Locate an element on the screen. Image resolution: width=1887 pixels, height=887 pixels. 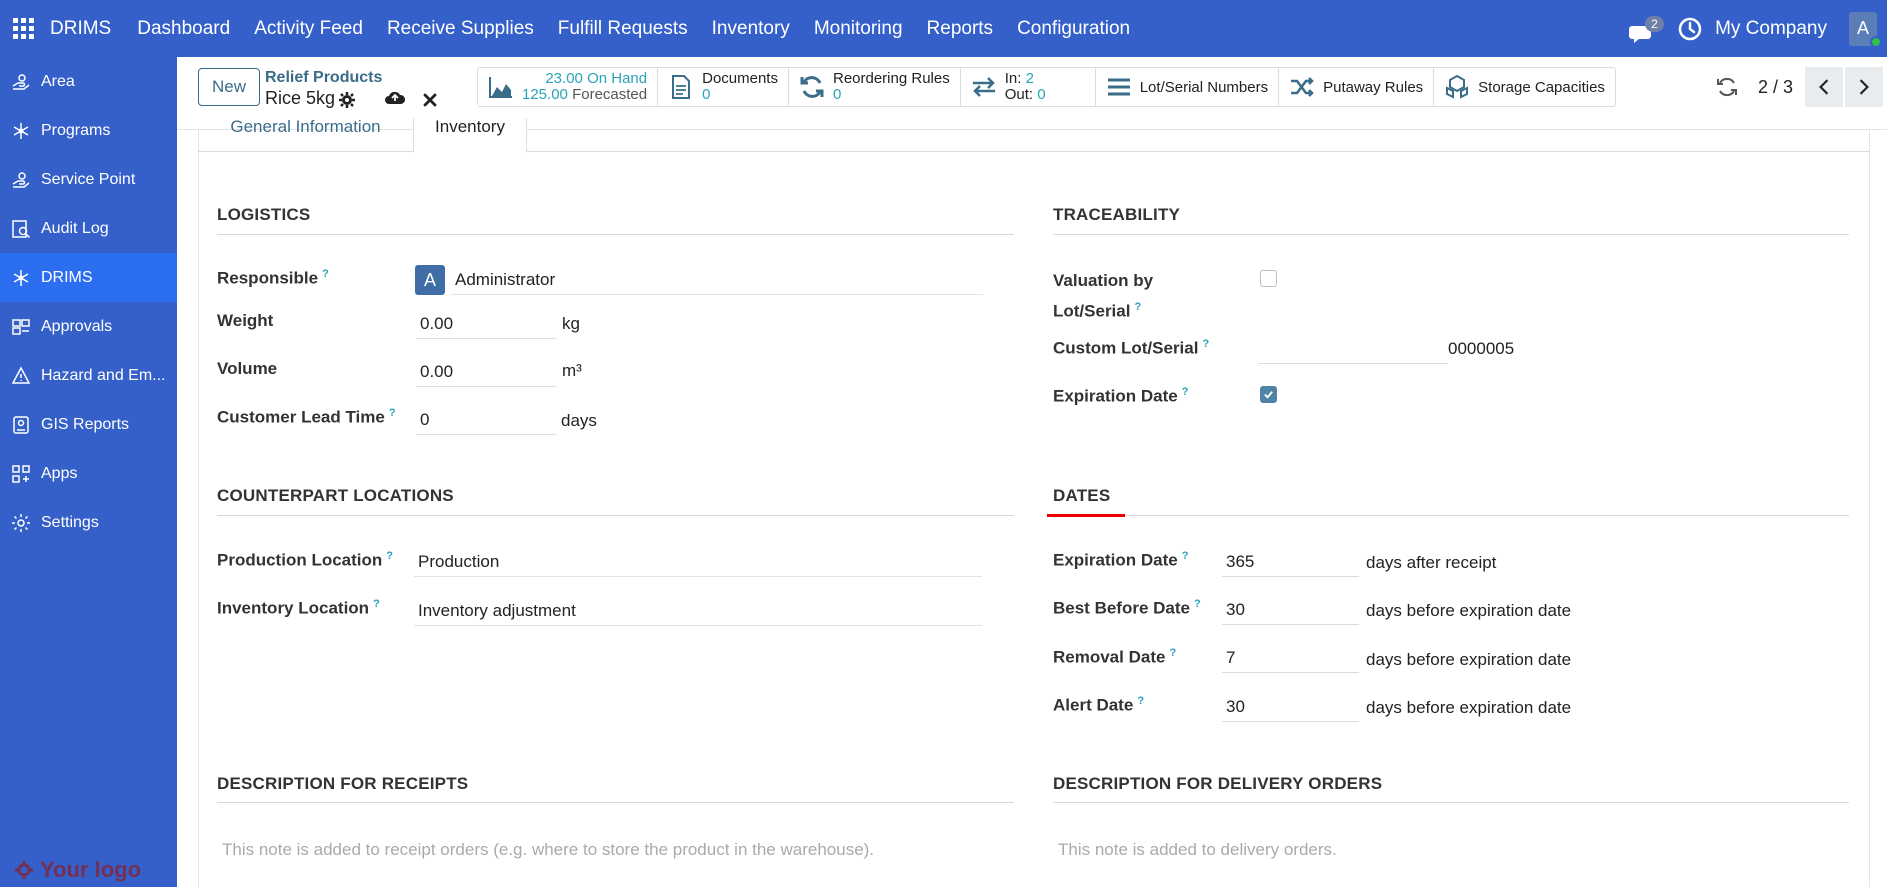
volume-unit: m³ is located at coordinates (572, 370).